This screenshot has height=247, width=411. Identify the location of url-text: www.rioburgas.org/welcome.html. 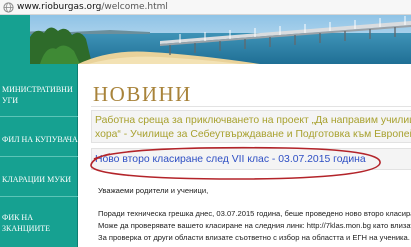
(92, 7).